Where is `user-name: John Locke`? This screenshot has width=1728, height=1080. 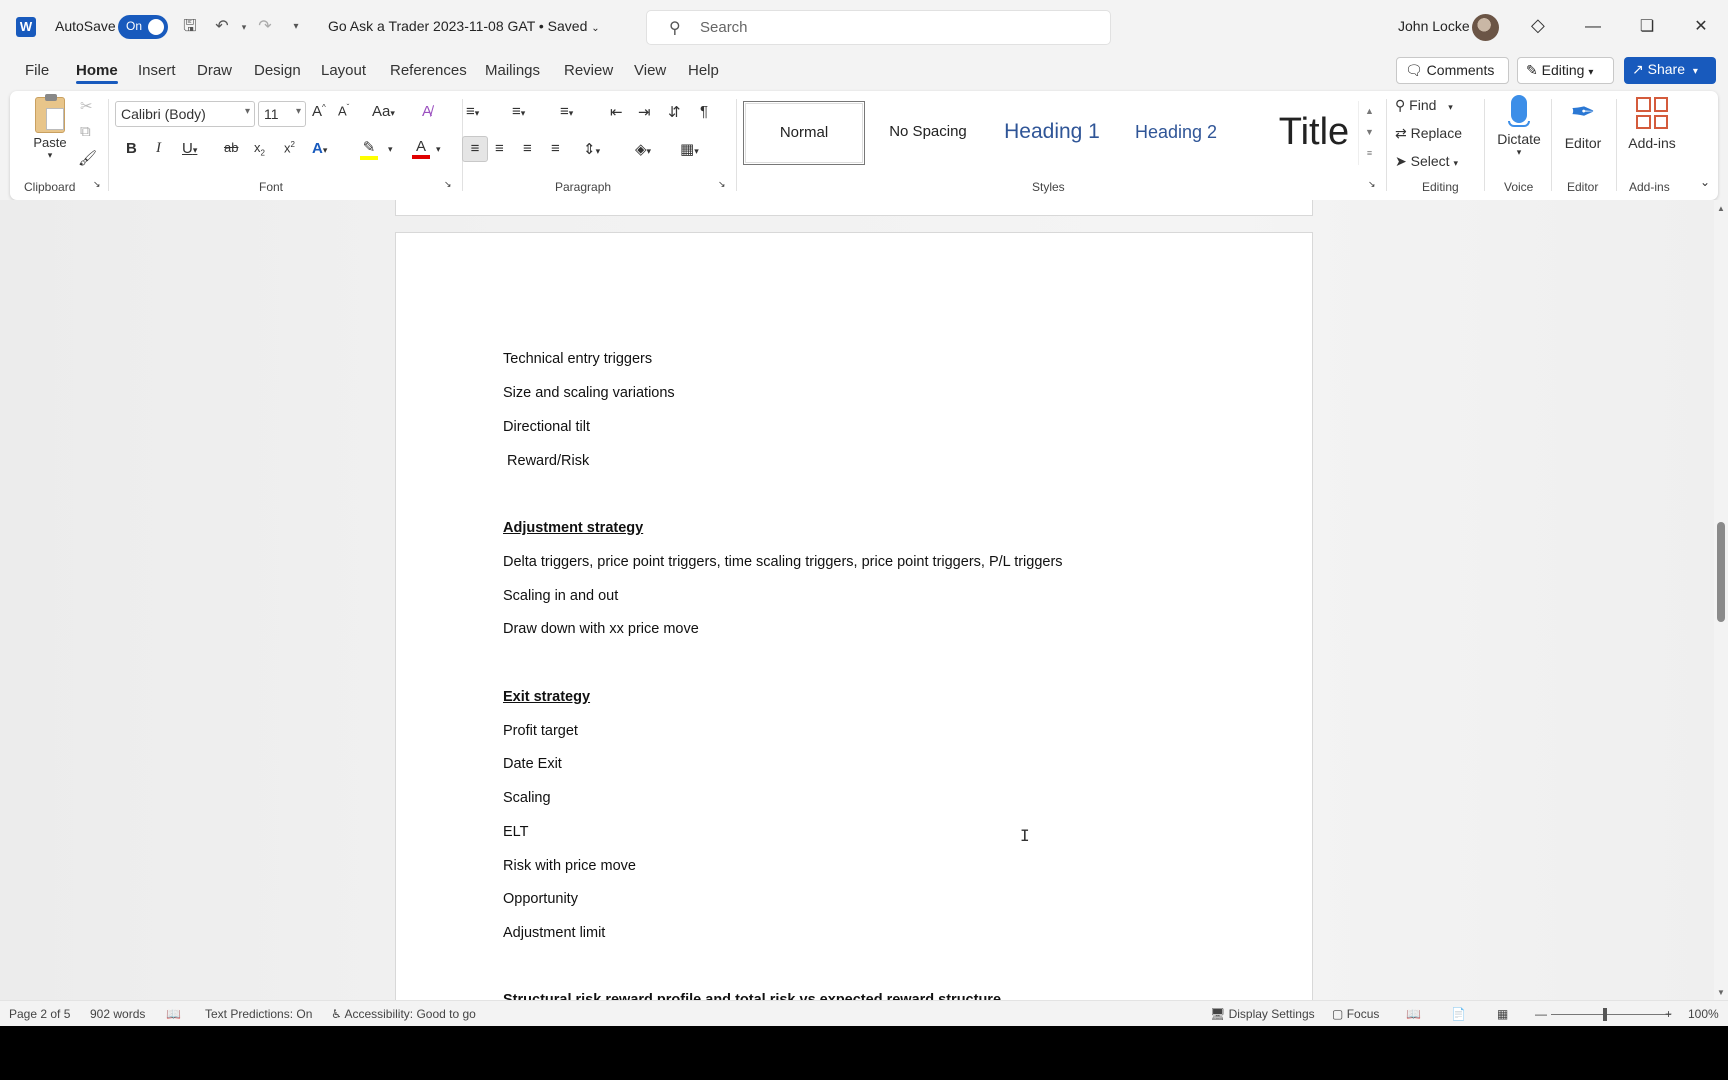
user-name: John Locke is located at coordinates (1434, 26).